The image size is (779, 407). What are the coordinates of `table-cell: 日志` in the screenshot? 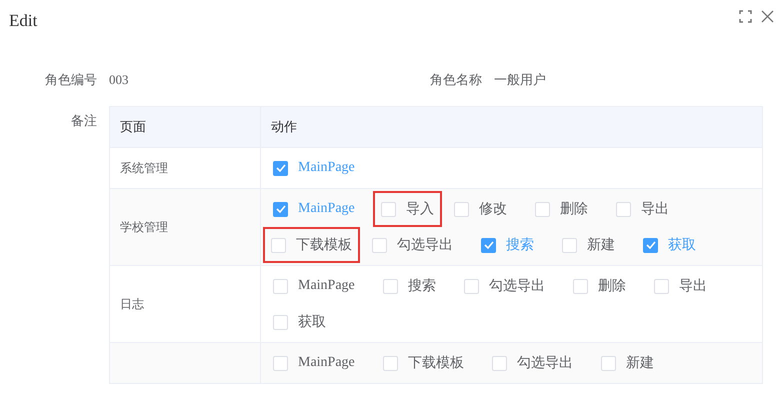 It's located at (185, 304).